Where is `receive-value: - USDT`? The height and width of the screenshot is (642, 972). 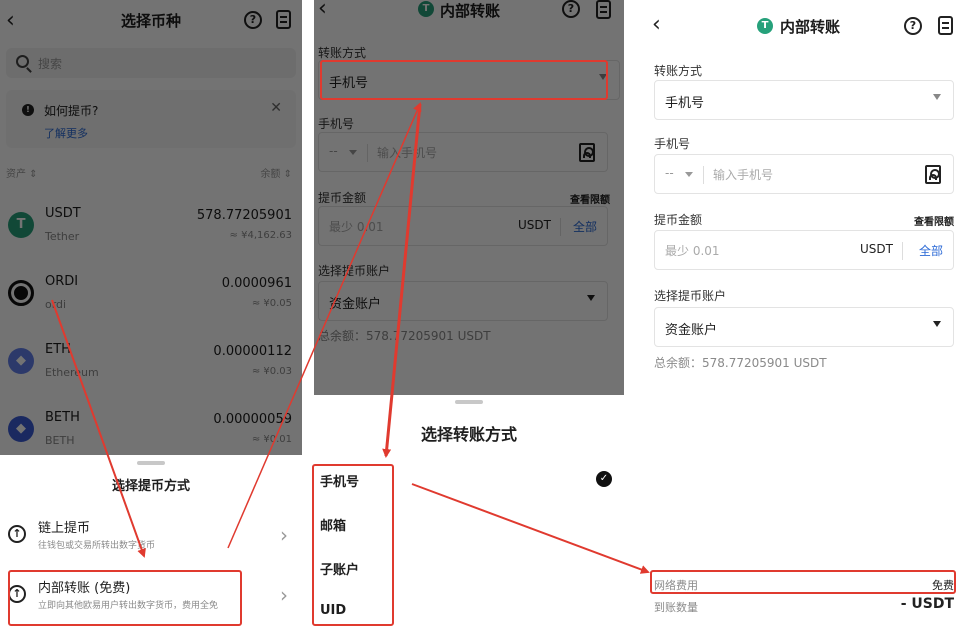
receive-value: - USDT is located at coordinates (927, 604).